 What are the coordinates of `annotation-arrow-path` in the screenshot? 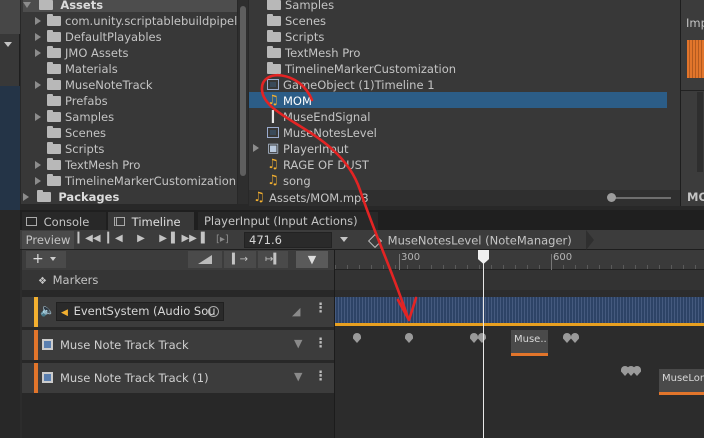 It's located at (335, 197).